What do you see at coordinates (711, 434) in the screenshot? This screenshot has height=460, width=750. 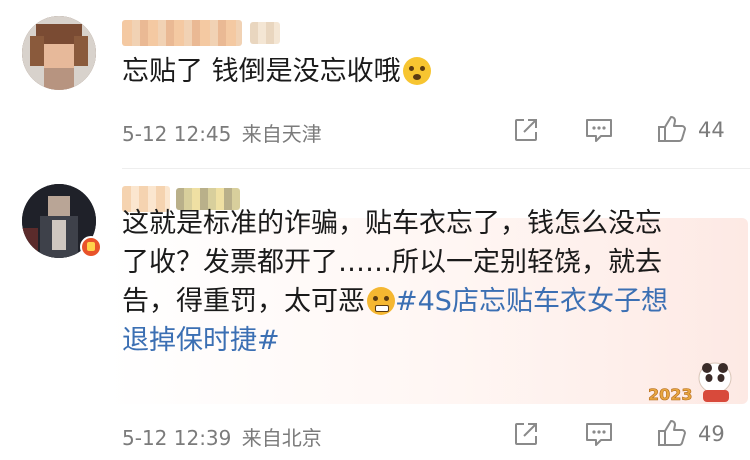 I see `like-count: 49` at bounding box center [711, 434].